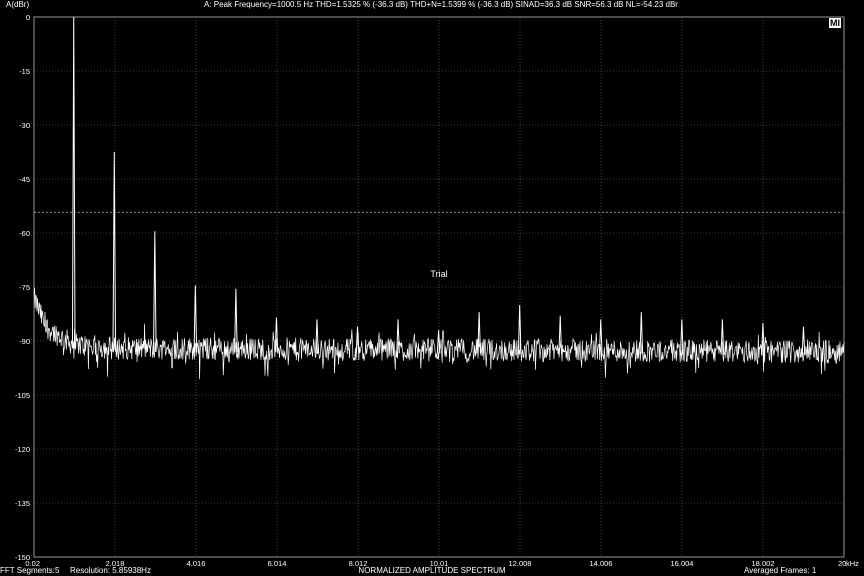 The width and height of the screenshot is (864, 576). I want to click on trial-annotation: Trial, so click(438, 274).